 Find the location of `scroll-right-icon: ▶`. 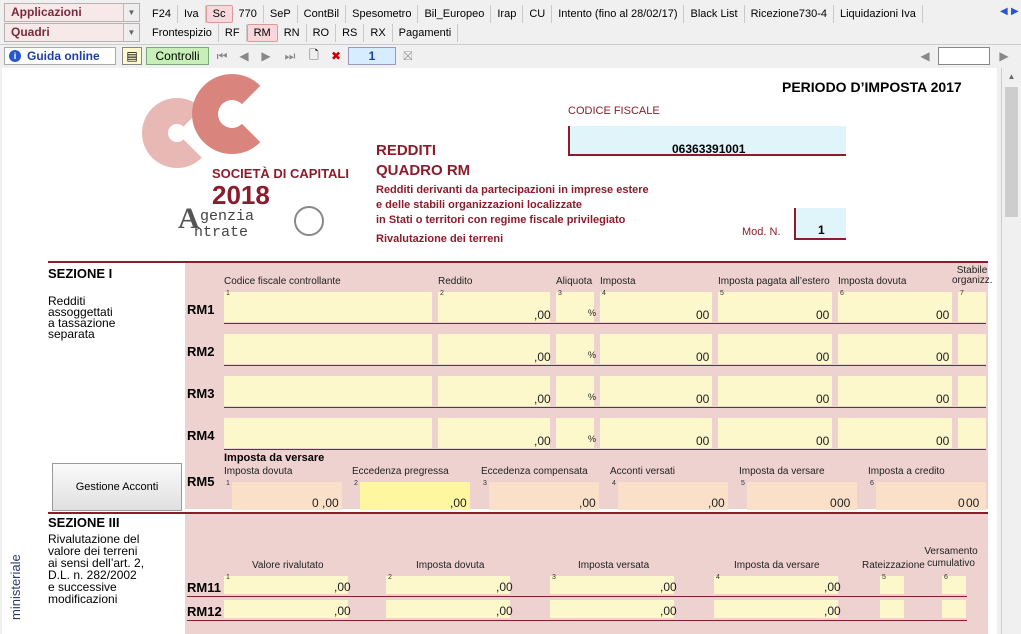

scroll-right-icon: ▶ is located at coordinates (1004, 56).